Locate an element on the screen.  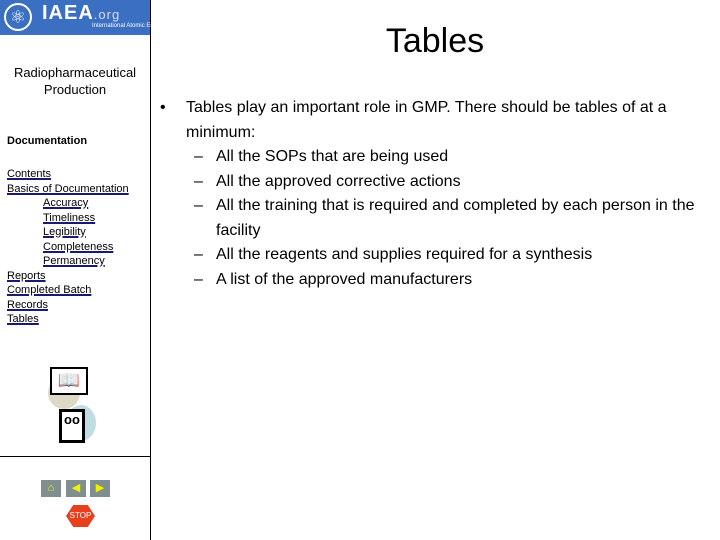
document-face-icon: oo is located at coordinates (72, 426).